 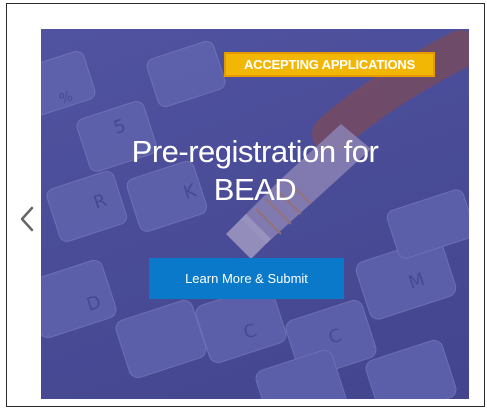 I want to click on slide-title: Pre-registration for BEAD, so click(x=255, y=171).